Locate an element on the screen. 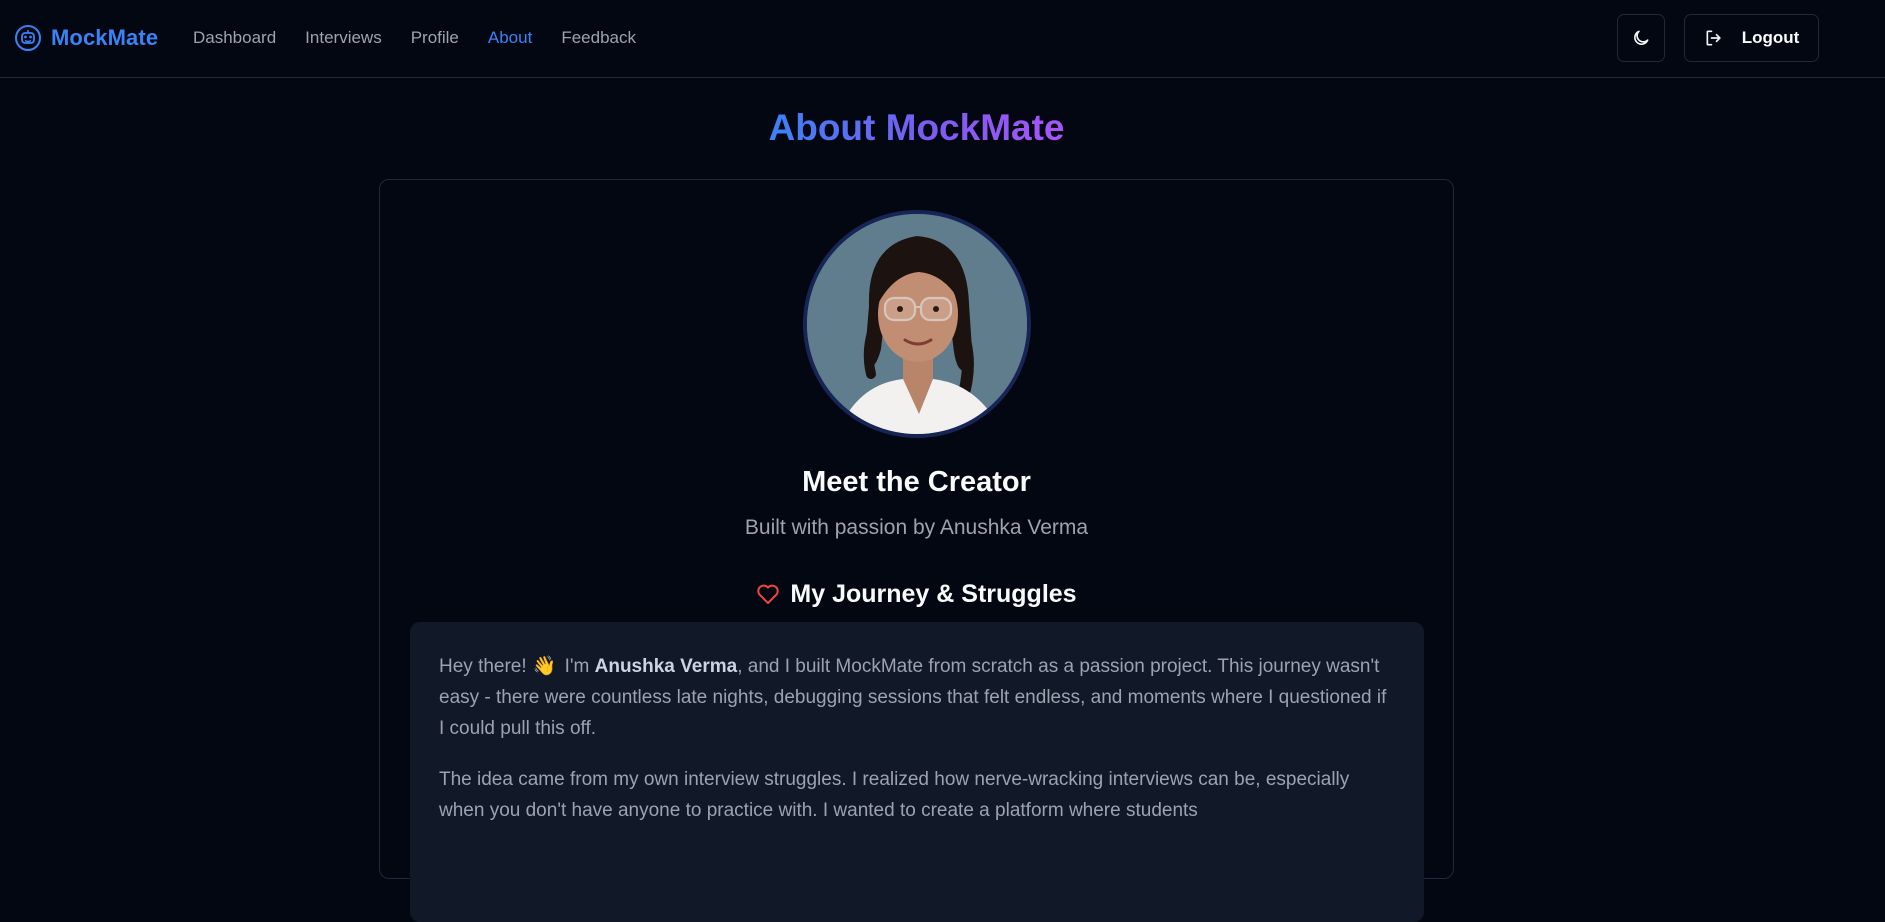 Image resolution: width=1885 pixels, height=922 pixels. moon-icon is located at coordinates (1641, 37).